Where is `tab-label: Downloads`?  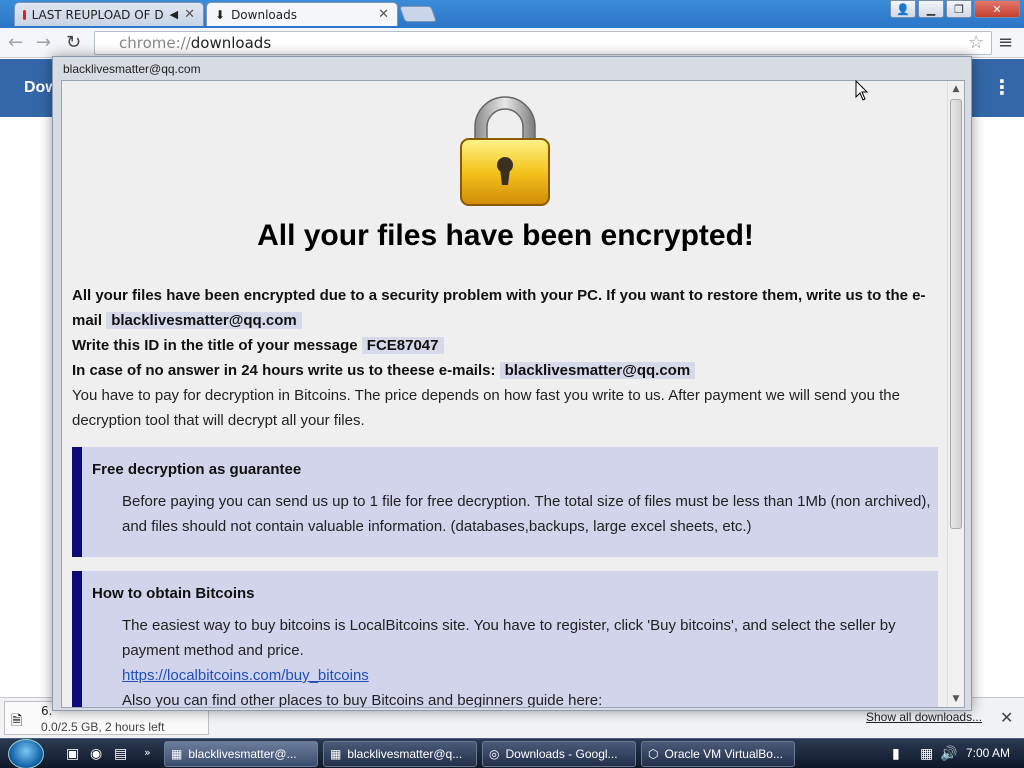 tab-label: Downloads is located at coordinates (264, 14).